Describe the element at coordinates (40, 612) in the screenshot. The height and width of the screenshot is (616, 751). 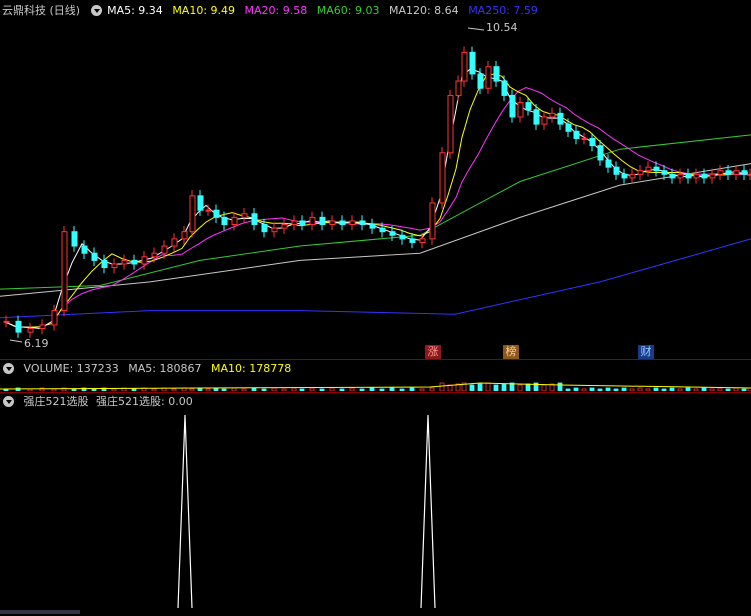
I see `bottom-scrollbar` at that location.